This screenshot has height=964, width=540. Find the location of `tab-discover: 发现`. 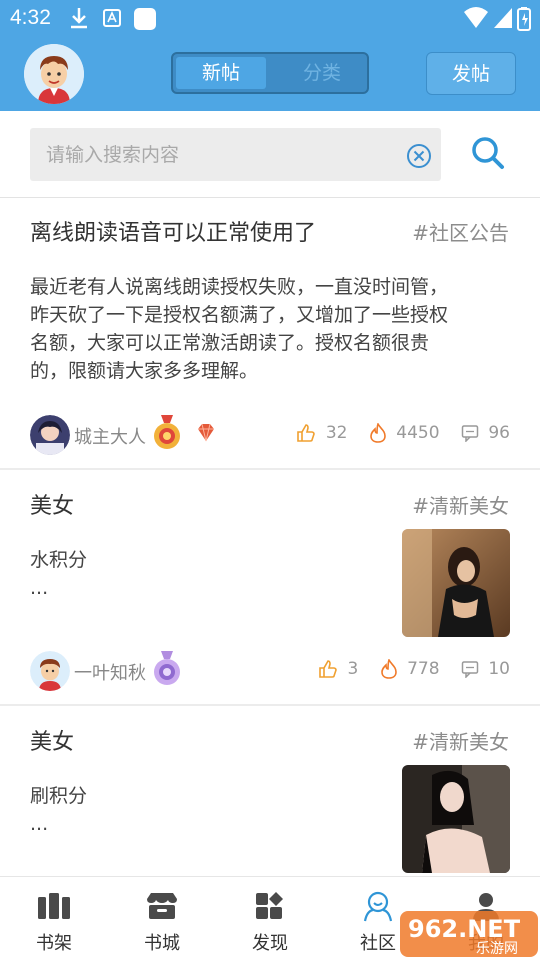

tab-discover: 发现 is located at coordinates (270, 919).